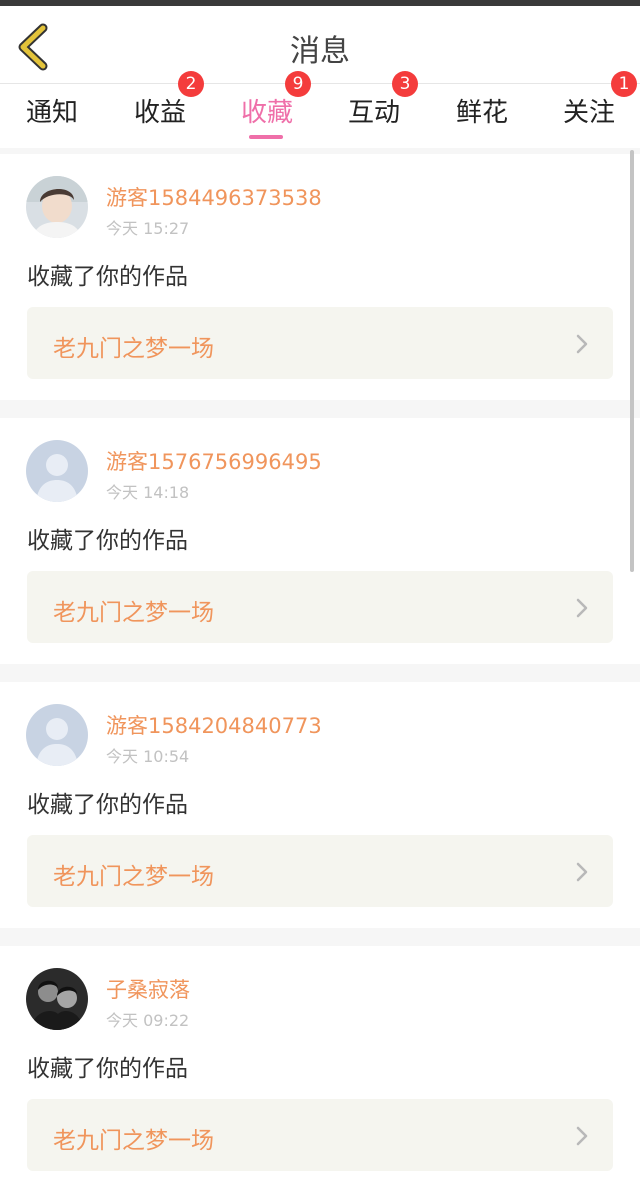  What do you see at coordinates (148, 1020) in the screenshot?
I see `timestamp: 今天 09:22` at bounding box center [148, 1020].